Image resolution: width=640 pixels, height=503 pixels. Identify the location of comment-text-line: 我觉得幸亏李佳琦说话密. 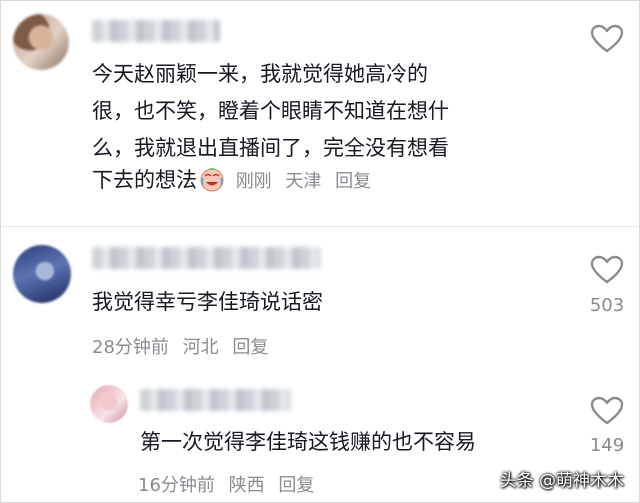
(207, 302).